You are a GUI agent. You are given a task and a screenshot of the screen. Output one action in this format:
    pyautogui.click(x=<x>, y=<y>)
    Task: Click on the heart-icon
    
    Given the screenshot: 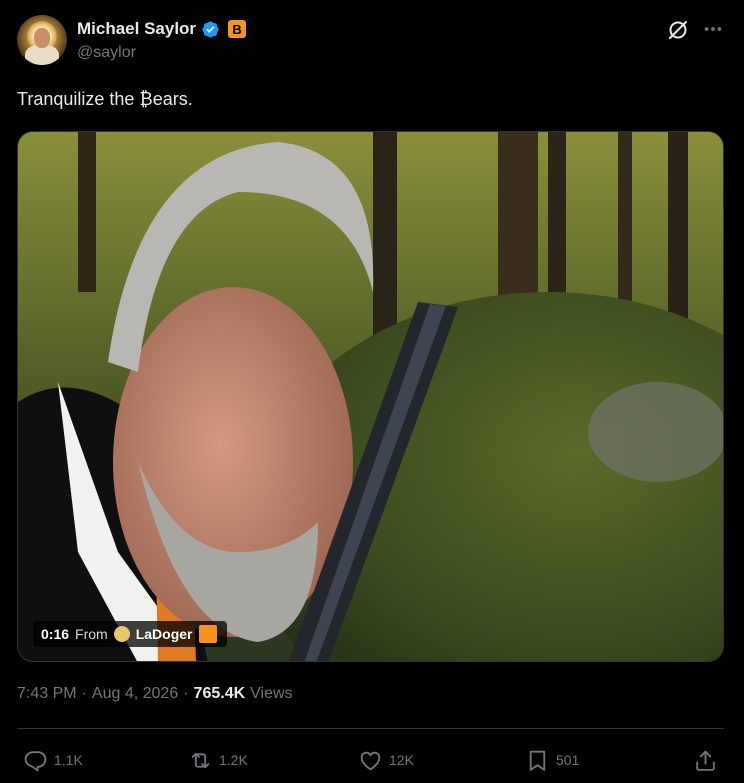 What is the action you would take?
    pyautogui.click(x=370, y=760)
    